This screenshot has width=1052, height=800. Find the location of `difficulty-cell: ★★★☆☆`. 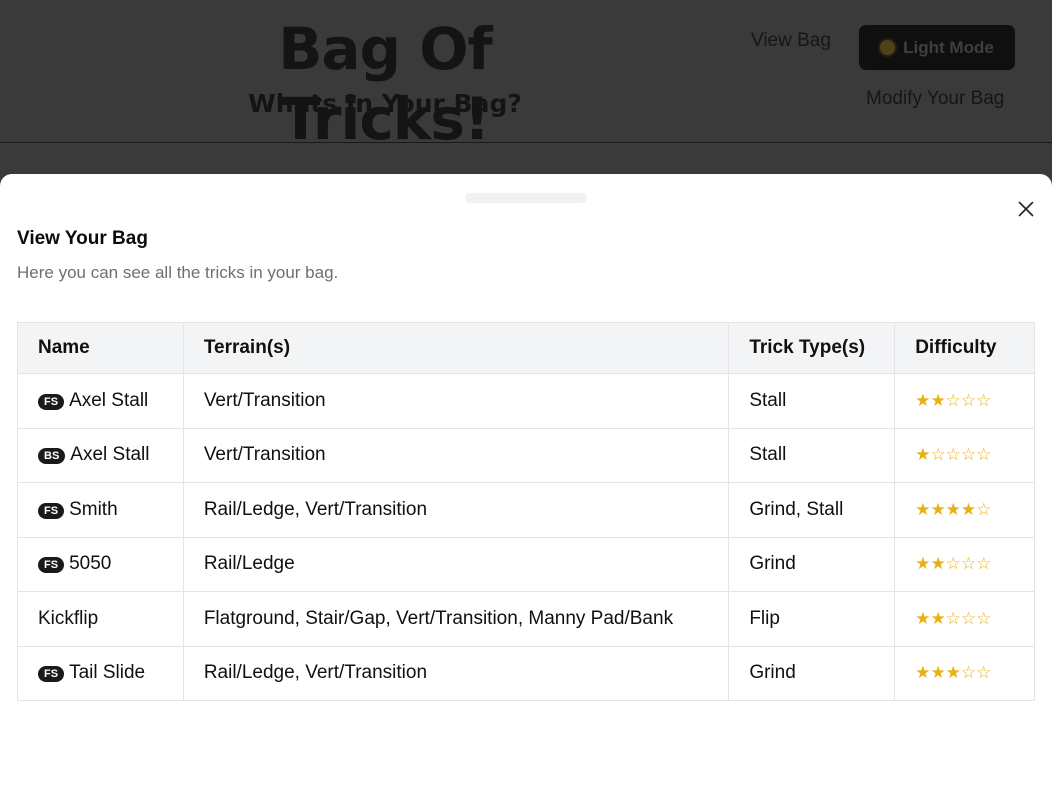

difficulty-cell: ★★★☆☆ is located at coordinates (964, 673).